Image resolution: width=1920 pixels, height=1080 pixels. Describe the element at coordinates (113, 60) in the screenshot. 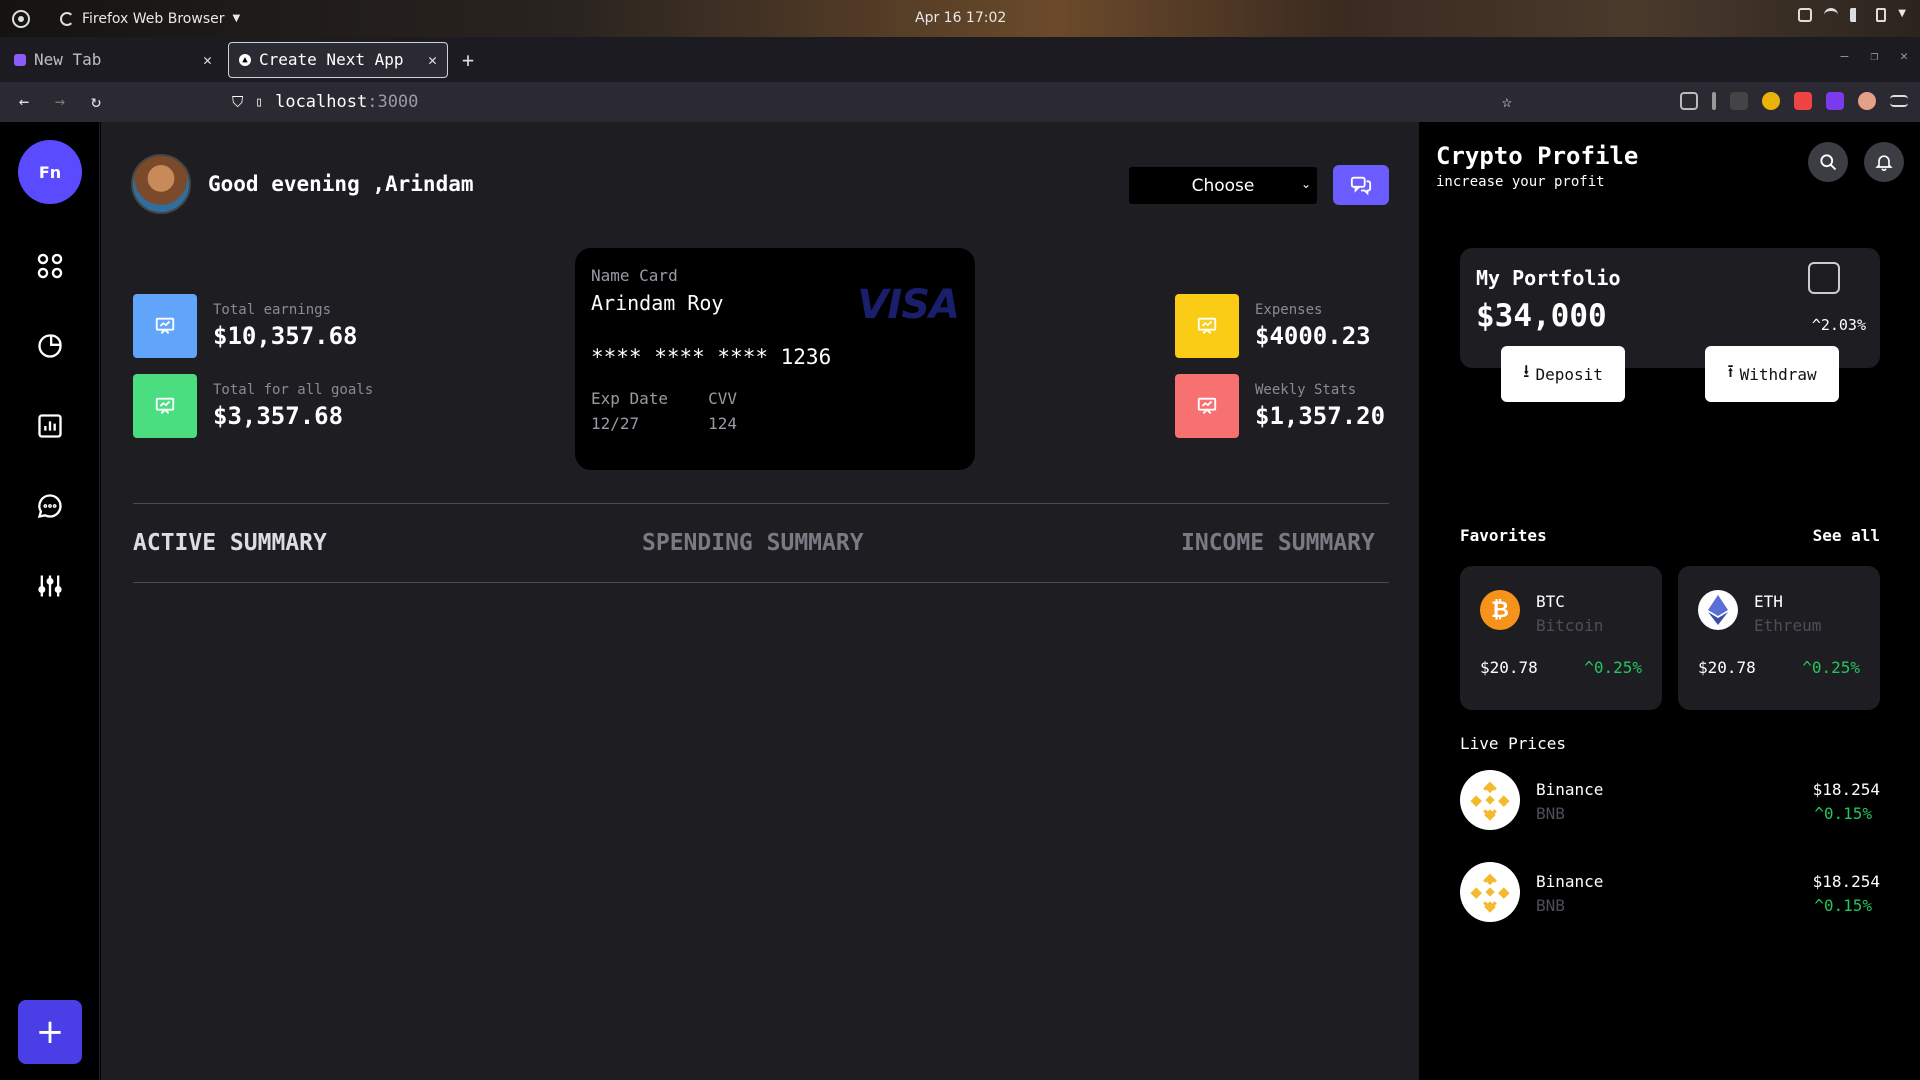

I see `tab-new-tab: New Tab ✕` at that location.